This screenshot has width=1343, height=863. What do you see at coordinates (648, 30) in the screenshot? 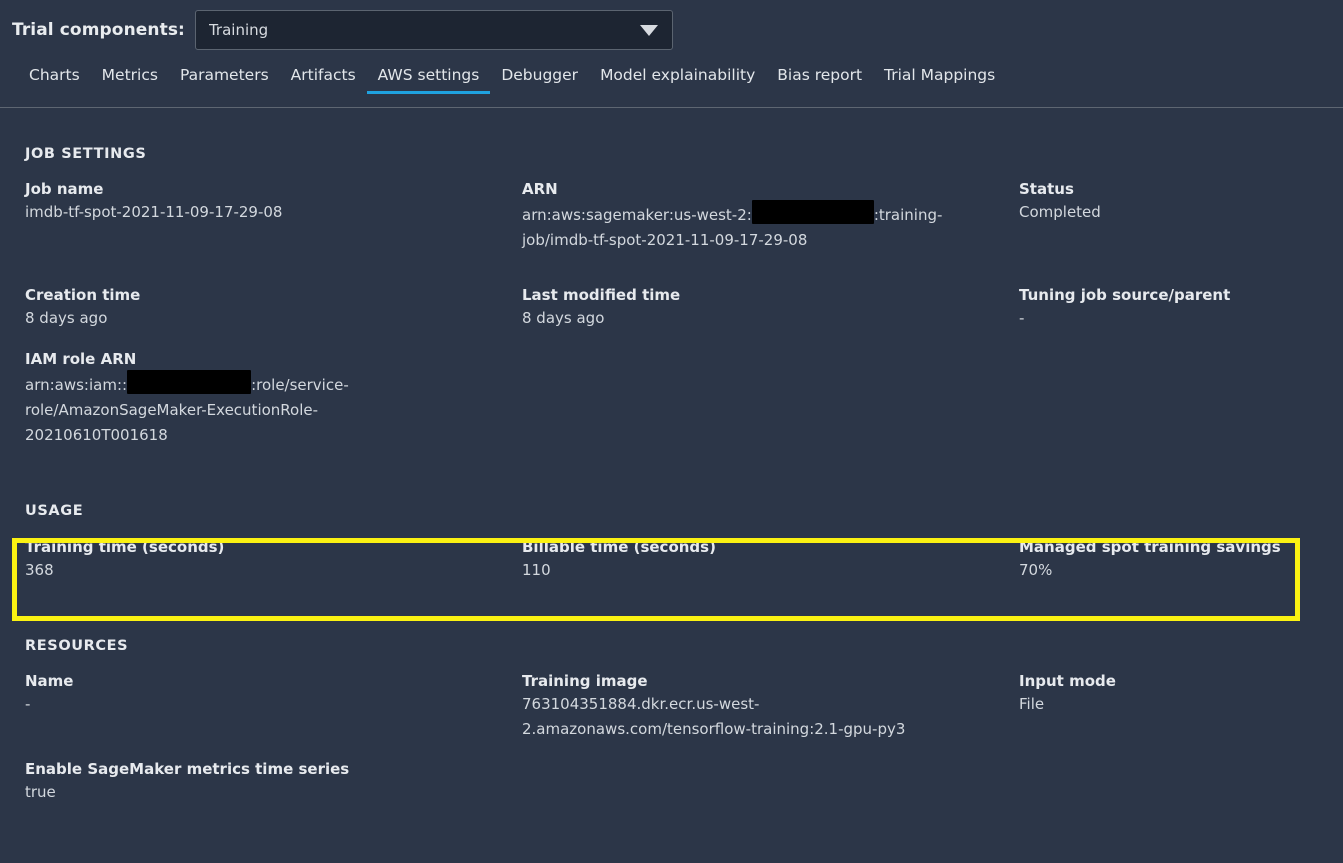
I see `chevron-down-icon` at bounding box center [648, 30].